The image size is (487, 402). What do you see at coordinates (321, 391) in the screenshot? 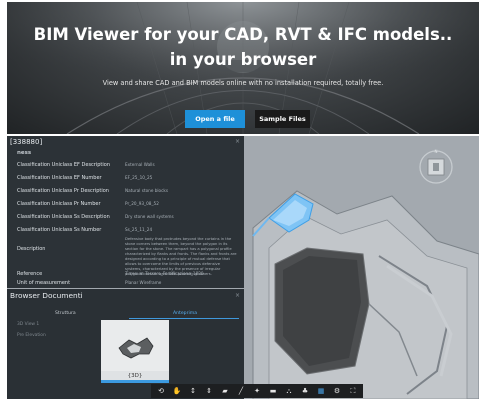
I see `document-browser-icon: ▦` at bounding box center [321, 391].